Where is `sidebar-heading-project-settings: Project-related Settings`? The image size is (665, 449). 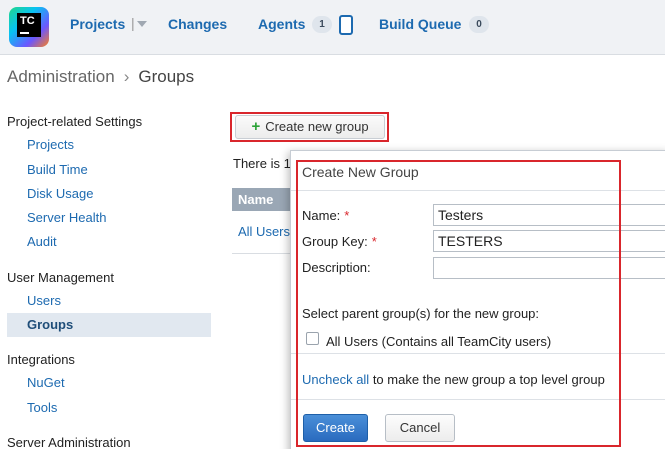 sidebar-heading-project-settings: Project-related Settings is located at coordinates (75, 121).